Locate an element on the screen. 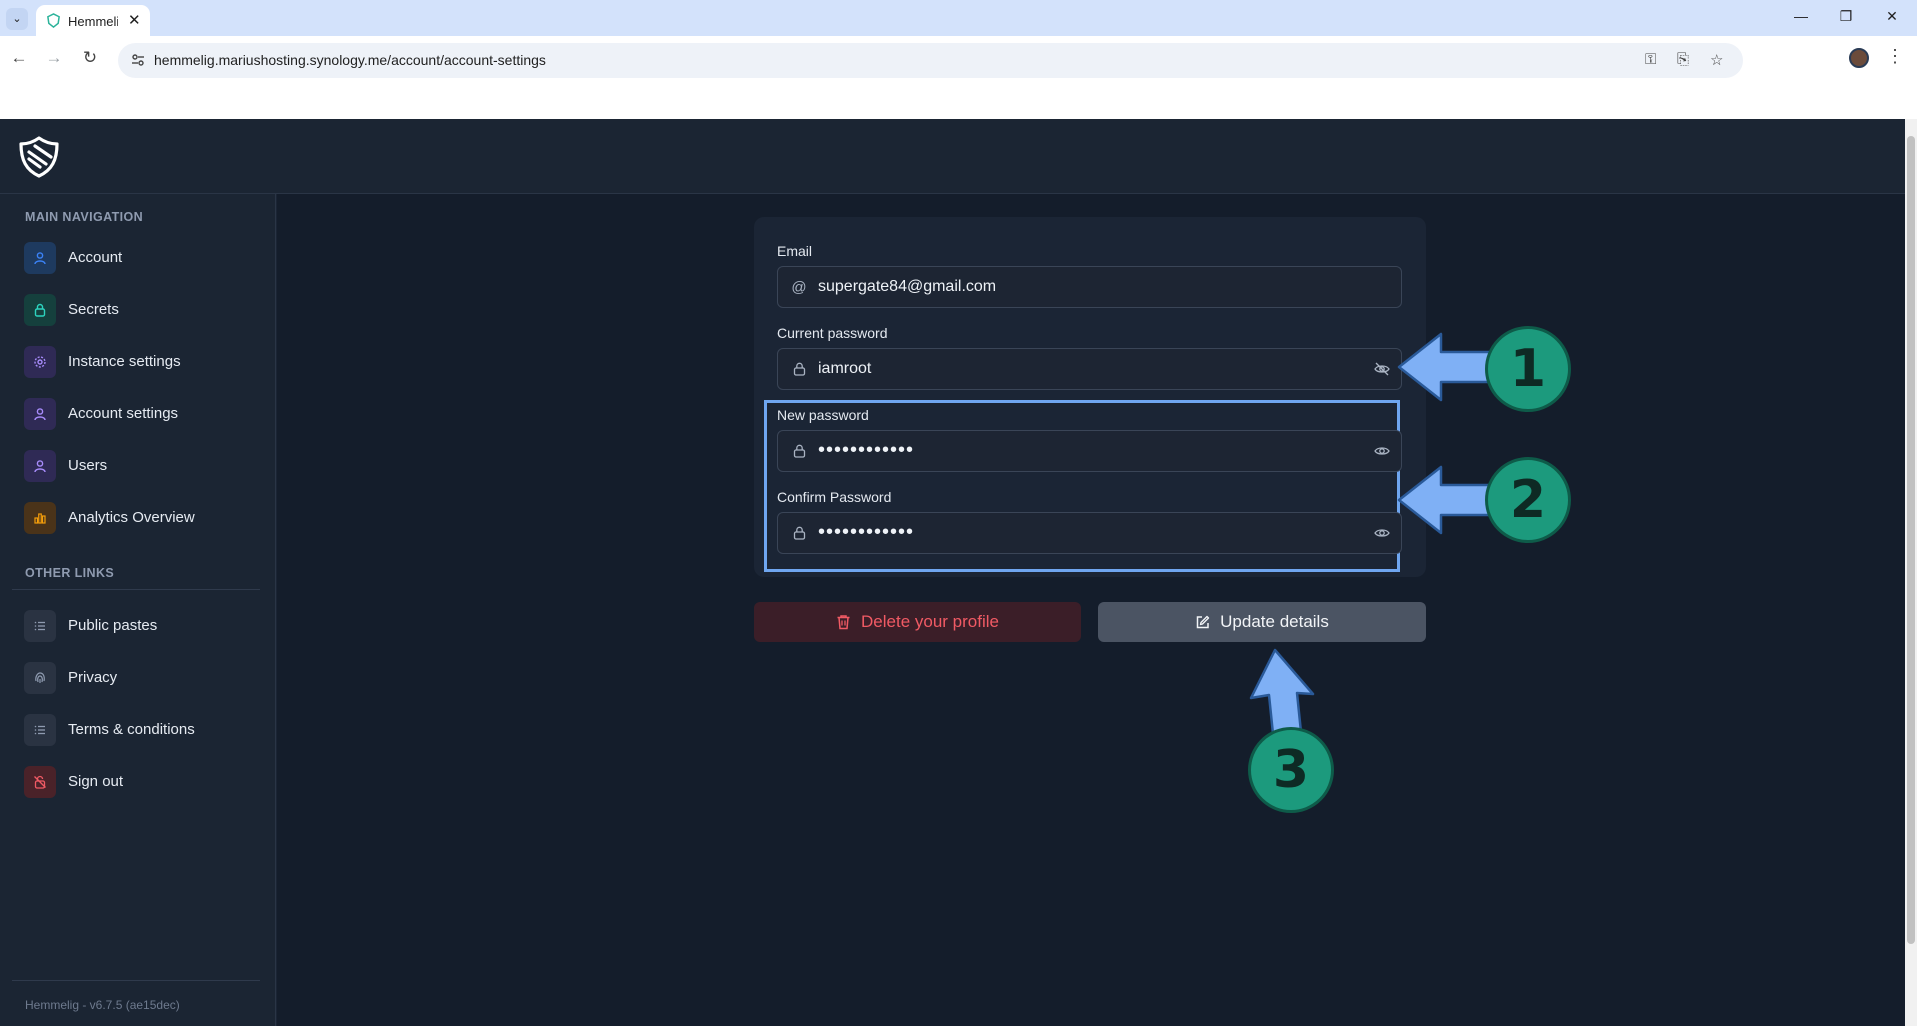  hemmelig-logo-icon is located at coordinates (39, 157).